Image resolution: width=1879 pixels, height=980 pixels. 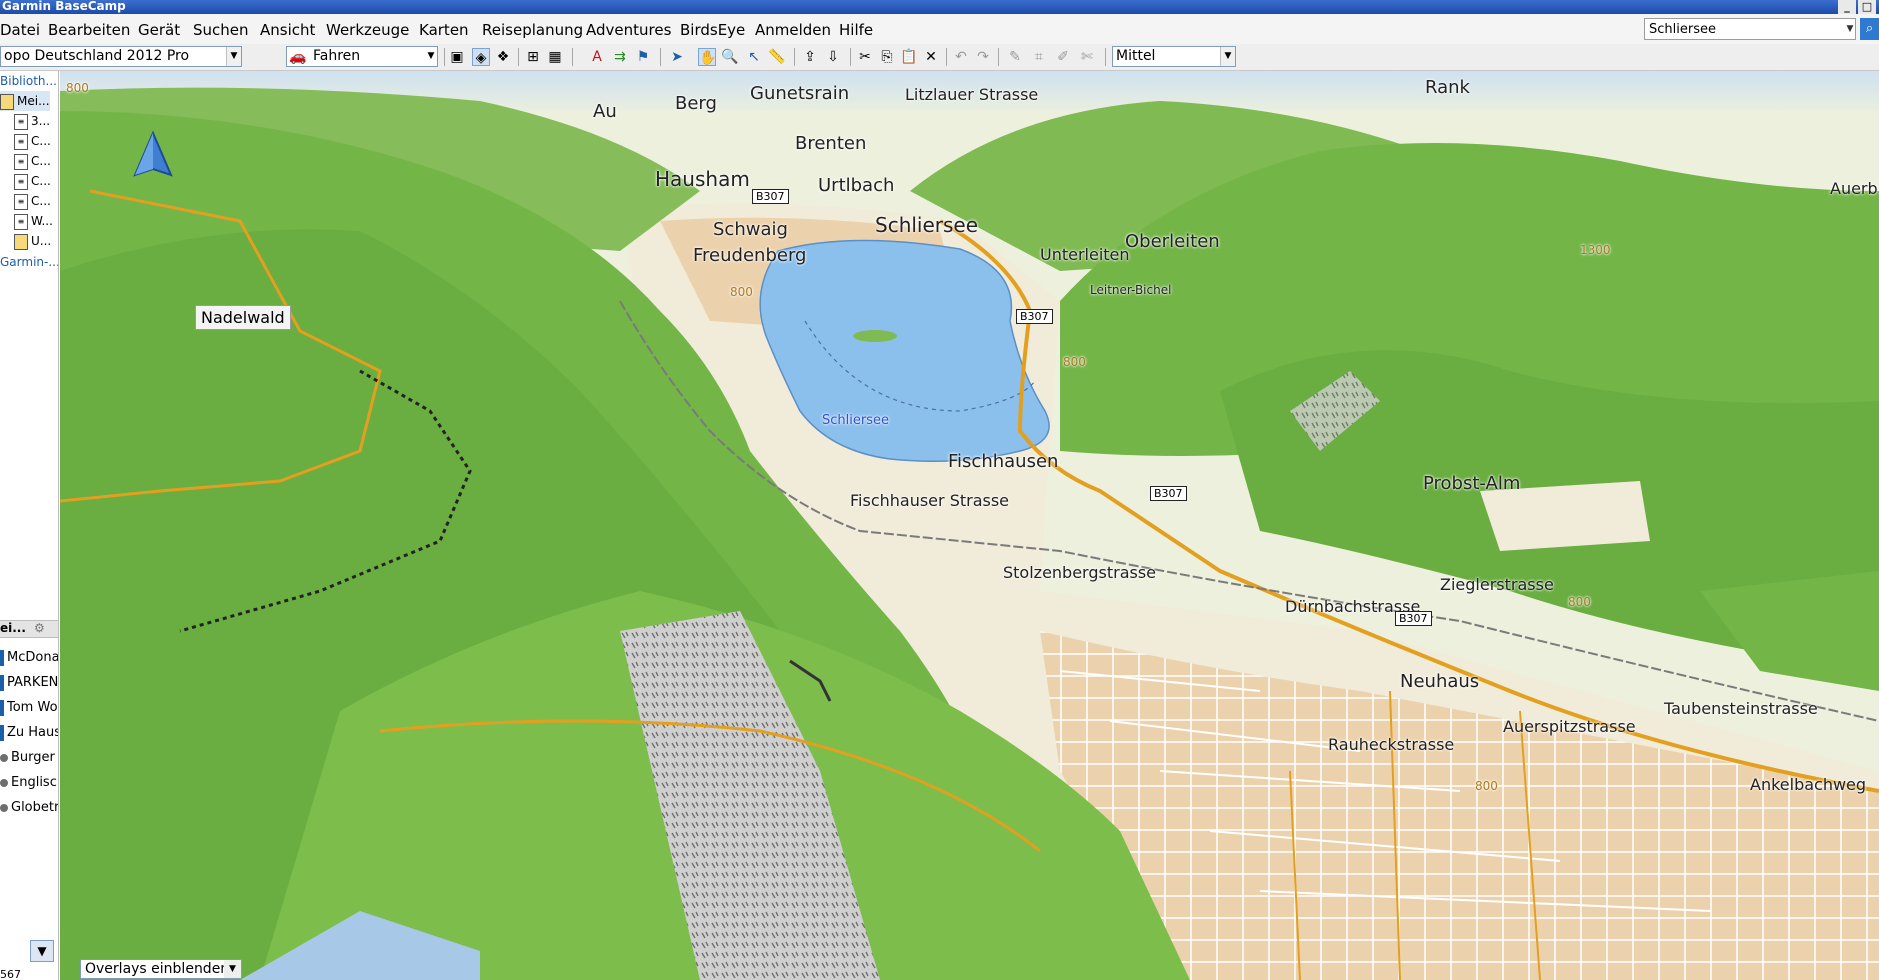 What do you see at coordinates (961, 57) in the screenshot?
I see `undo-icon: ↶` at bounding box center [961, 57].